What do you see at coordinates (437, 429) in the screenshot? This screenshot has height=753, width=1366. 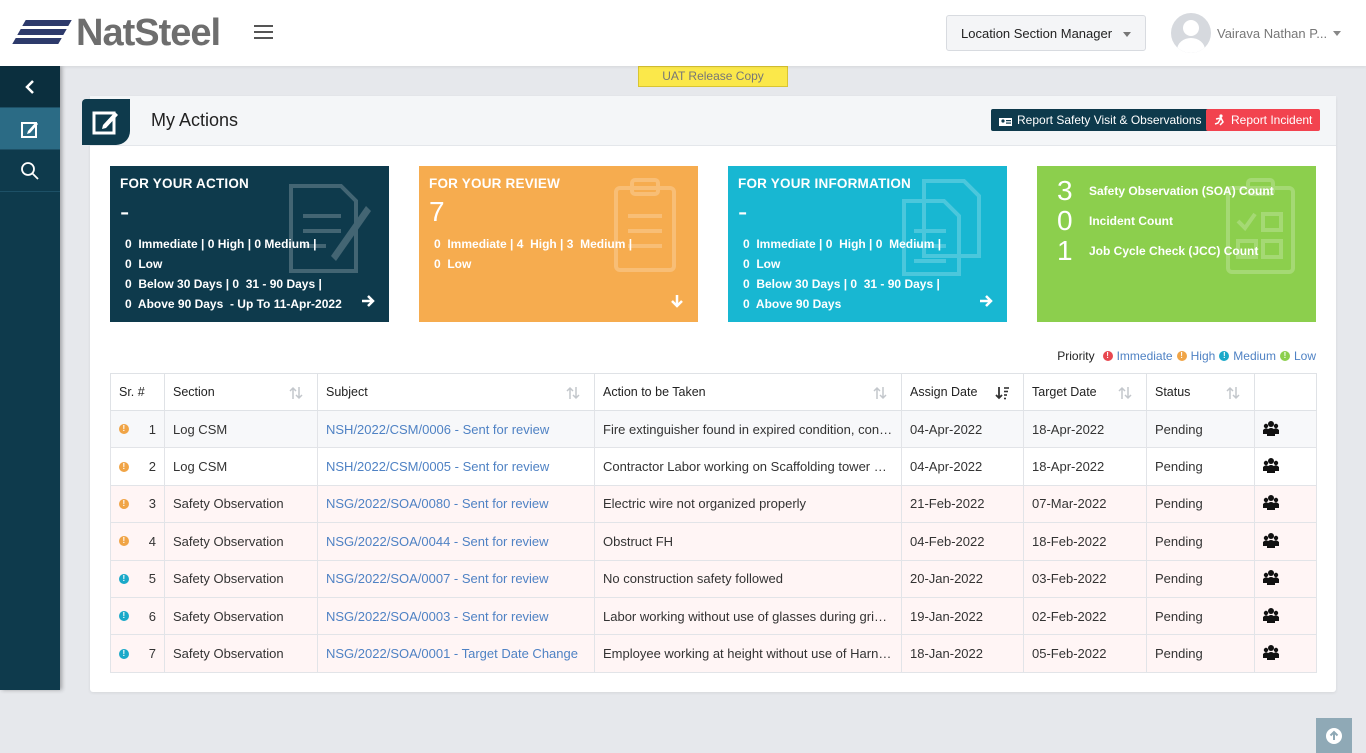 I see `row-subject-link: NSH/2022/CSM/0006 - Sent for review` at bounding box center [437, 429].